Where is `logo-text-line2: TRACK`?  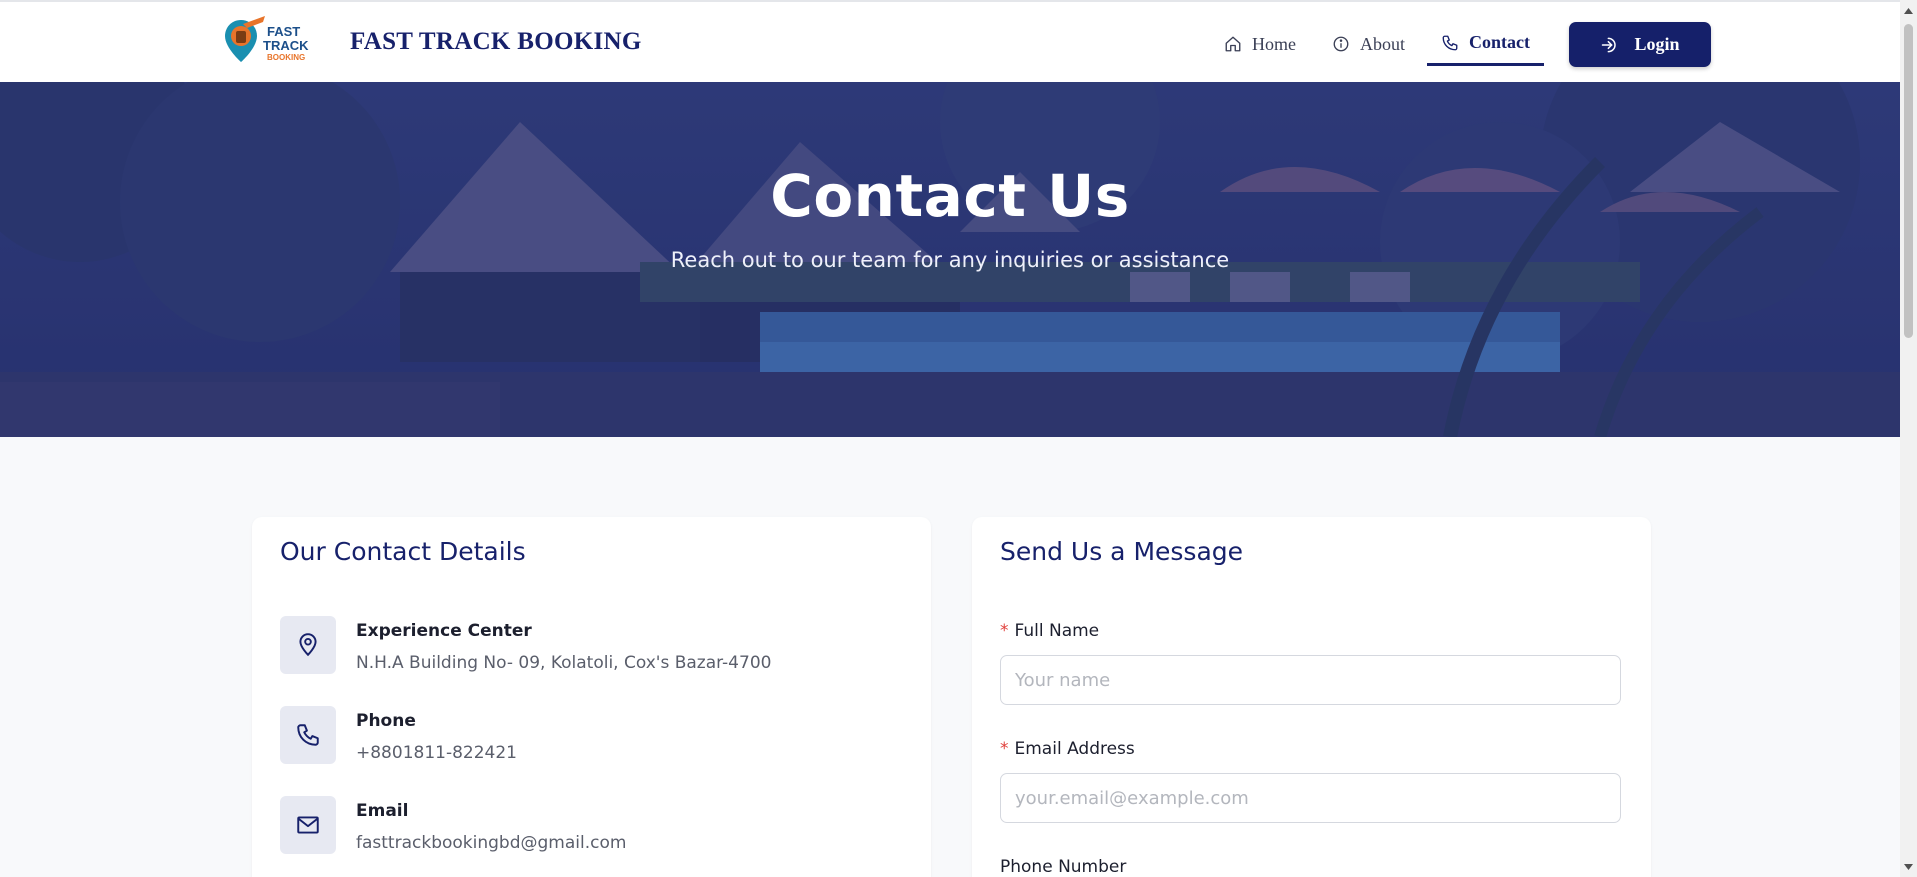
logo-text-line2: TRACK is located at coordinates (286, 45).